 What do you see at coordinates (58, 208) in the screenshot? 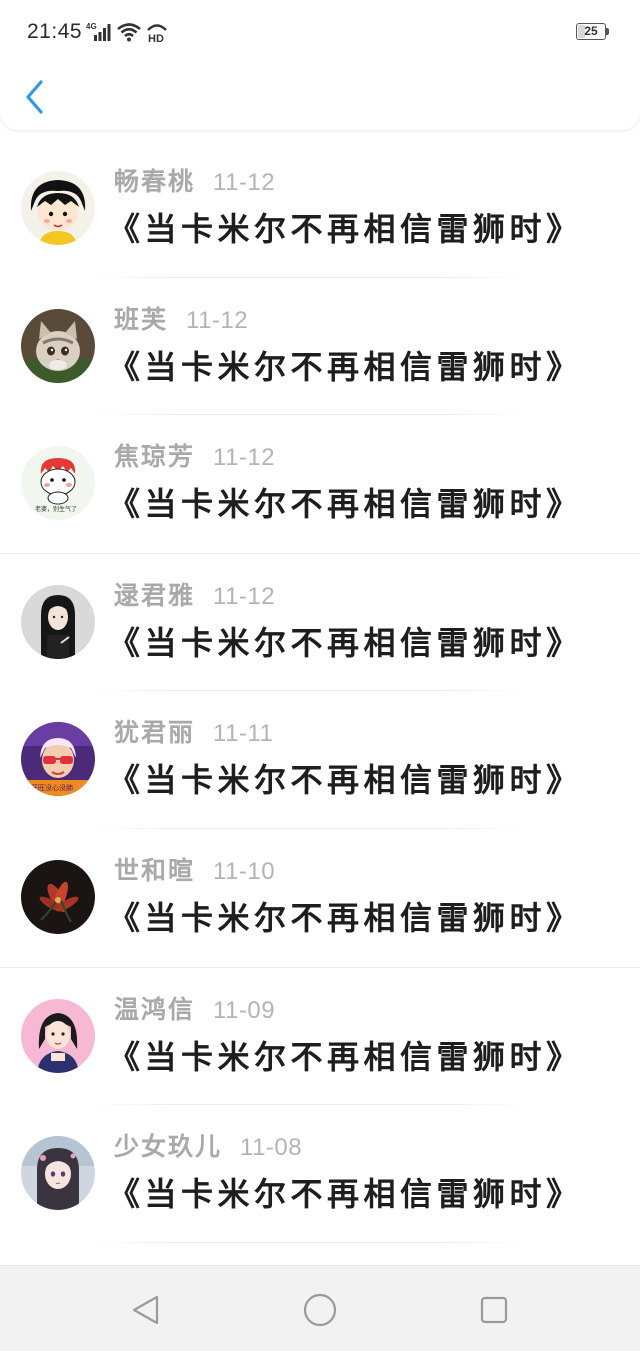
I see `cartoon-girl-avatar` at bounding box center [58, 208].